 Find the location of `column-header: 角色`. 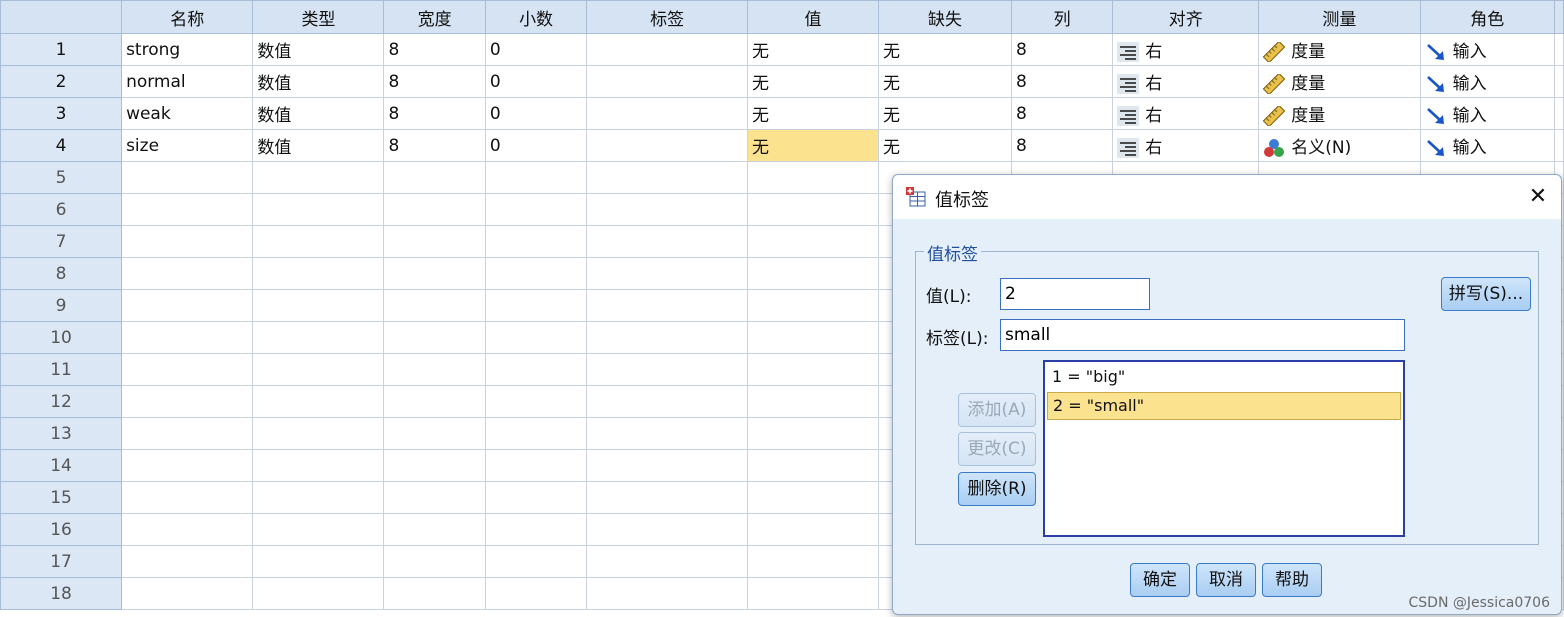

column-header: 角色 is located at coordinates (1487, 17).